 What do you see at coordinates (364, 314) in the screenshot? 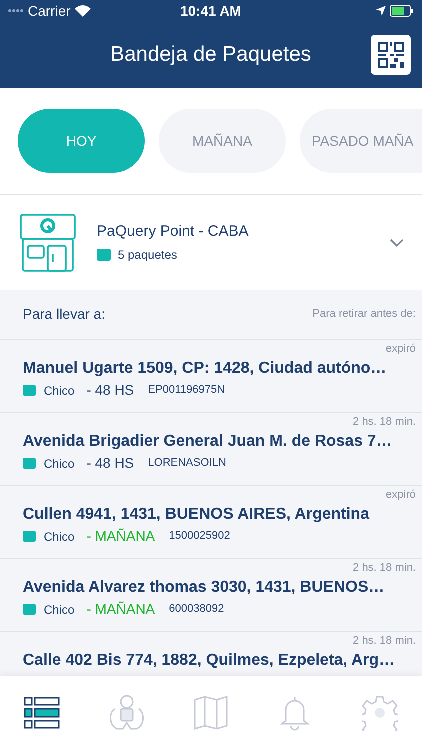
I see `pickup-before-label: Para retirar antes de:` at bounding box center [364, 314].